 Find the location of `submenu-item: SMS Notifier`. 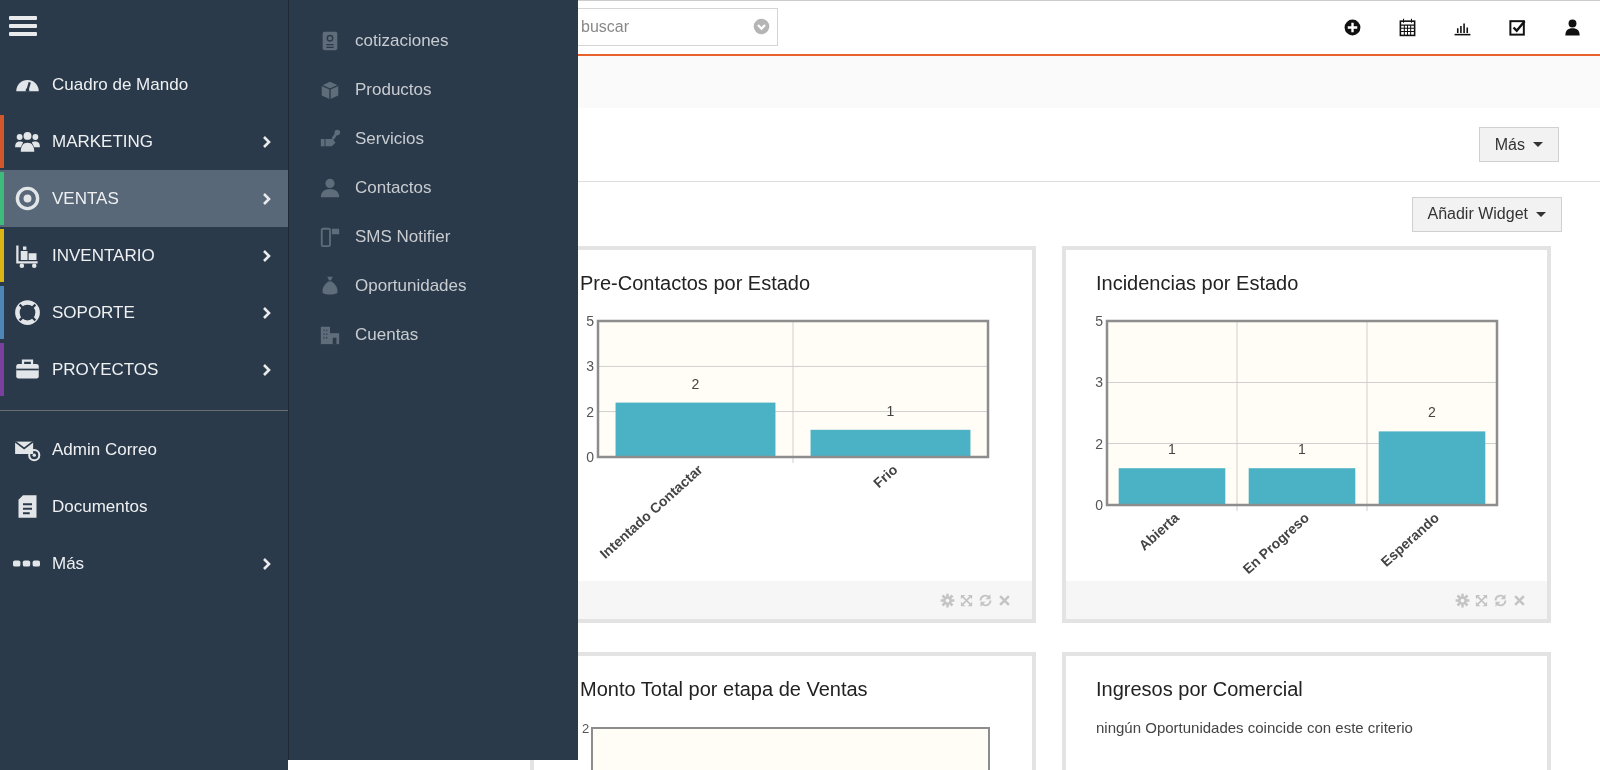

submenu-item: SMS Notifier is located at coordinates (433, 236).